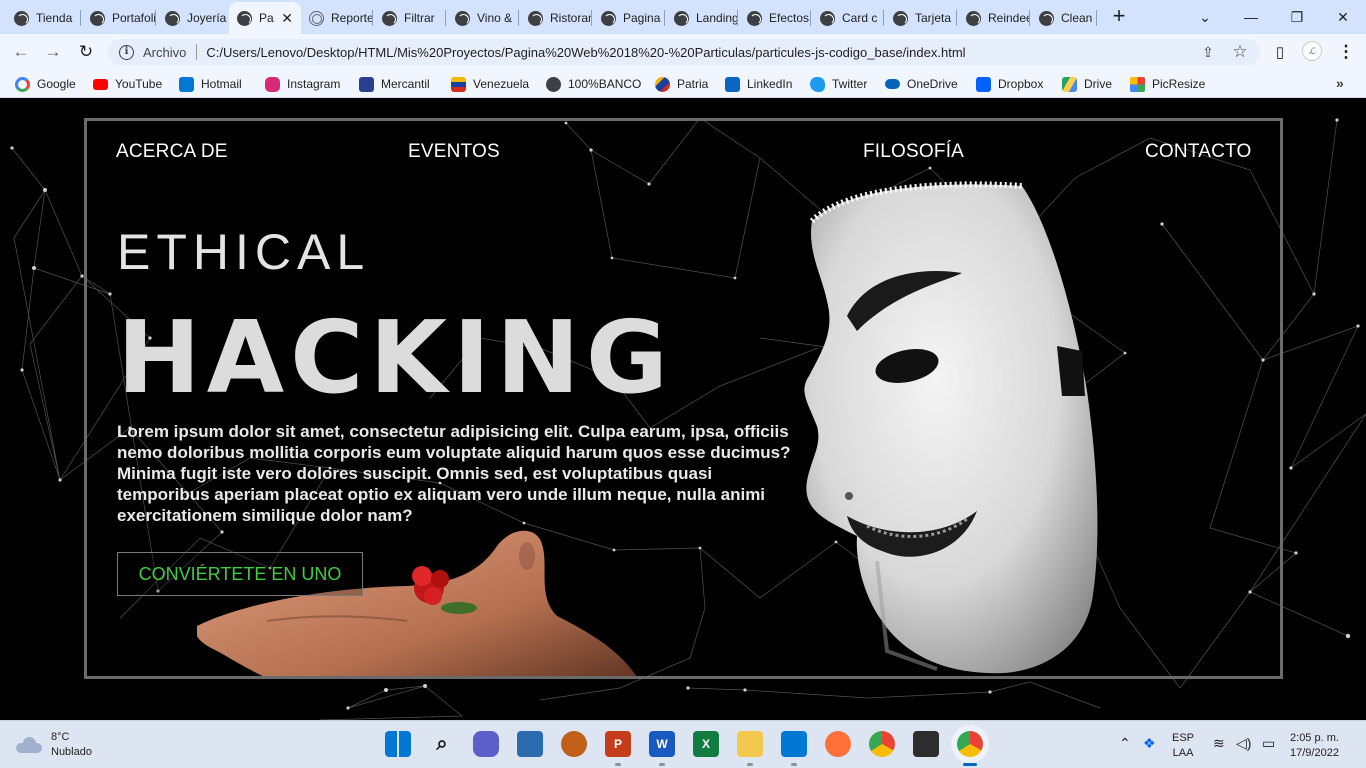 This screenshot has height=768, width=1366. I want to click on bookmark-youtube: YouTube, so click(127, 84).